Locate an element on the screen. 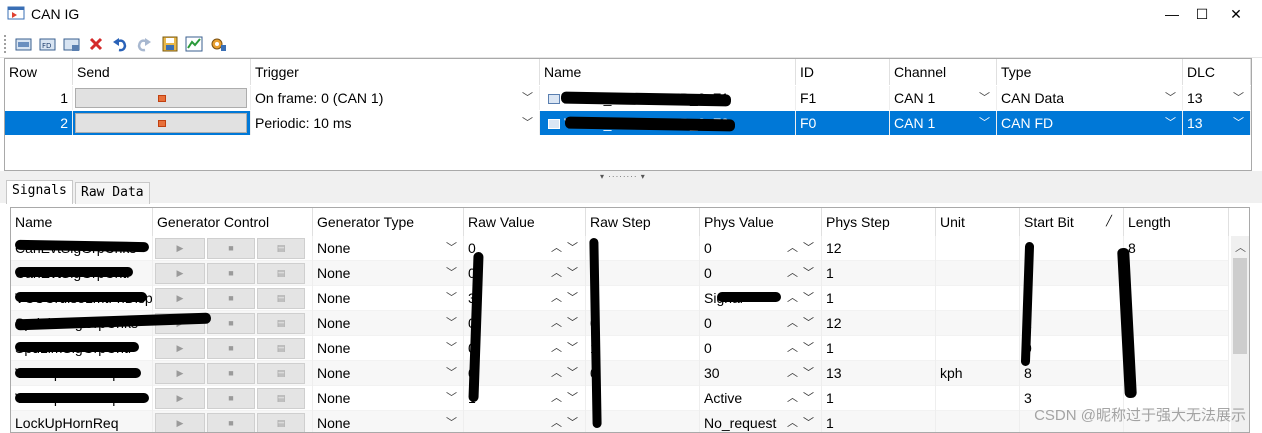 The width and height of the screenshot is (1262, 433). col-header-raw-value: Raw Value is located at coordinates (525, 222).